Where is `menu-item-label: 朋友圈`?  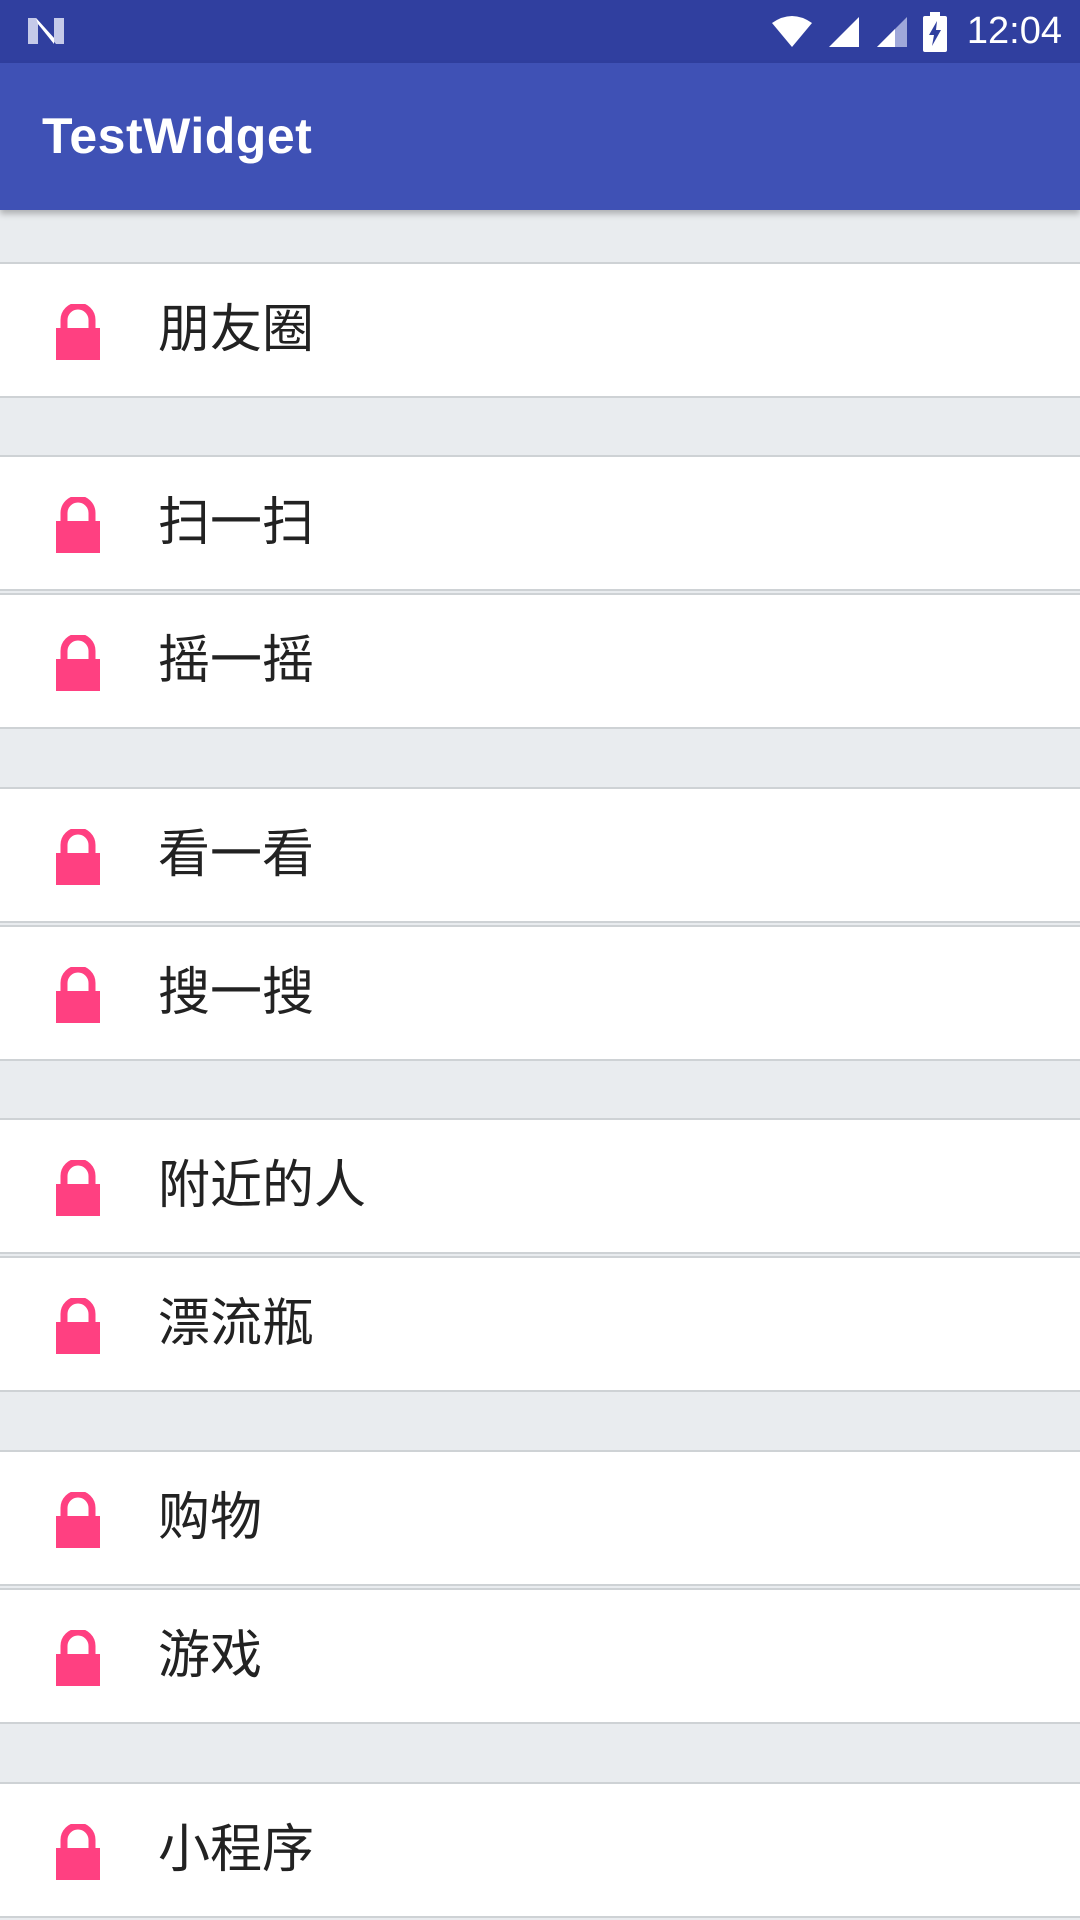
menu-item-label: 朋友圈 is located at coordinates (236, 330).